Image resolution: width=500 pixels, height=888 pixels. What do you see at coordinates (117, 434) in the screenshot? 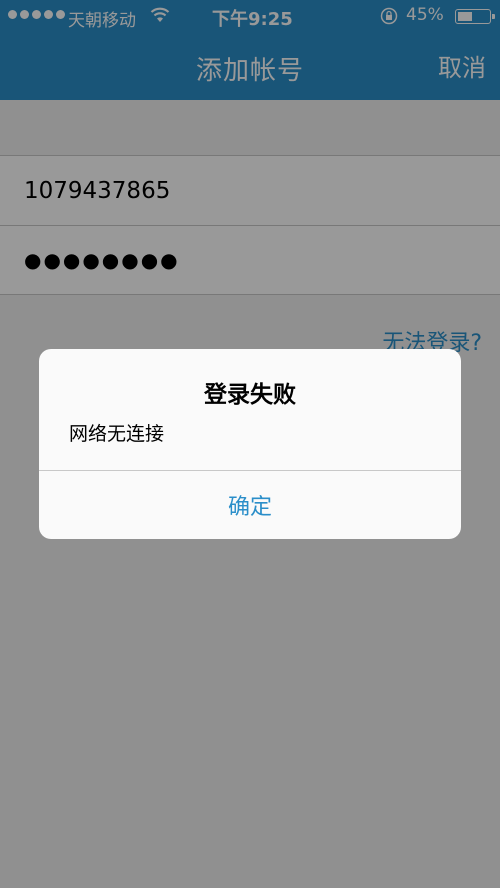
I see `alert-message: 网络无连接` at bounding box center [117, 434].